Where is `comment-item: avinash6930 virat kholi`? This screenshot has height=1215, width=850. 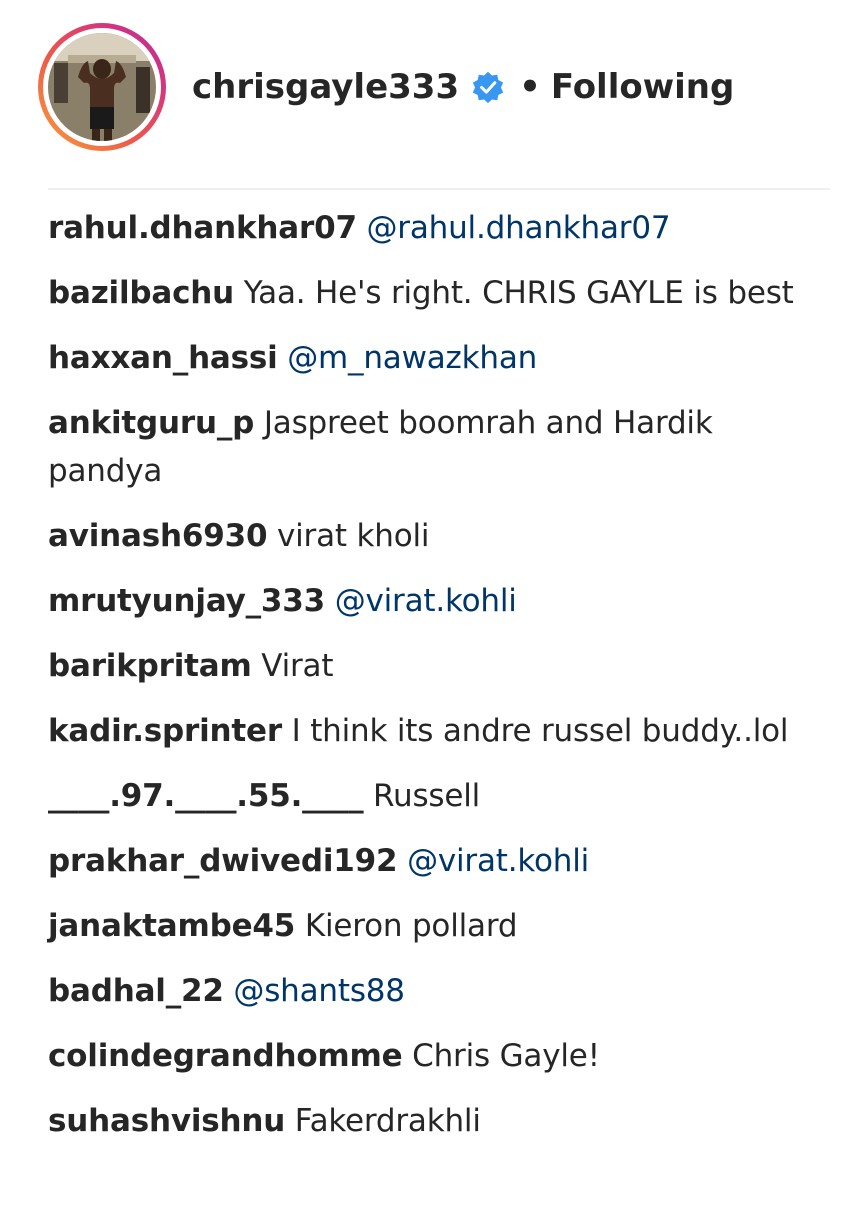
comment-item: avinash6930 virat kholi is located at coordinates (428, 536).